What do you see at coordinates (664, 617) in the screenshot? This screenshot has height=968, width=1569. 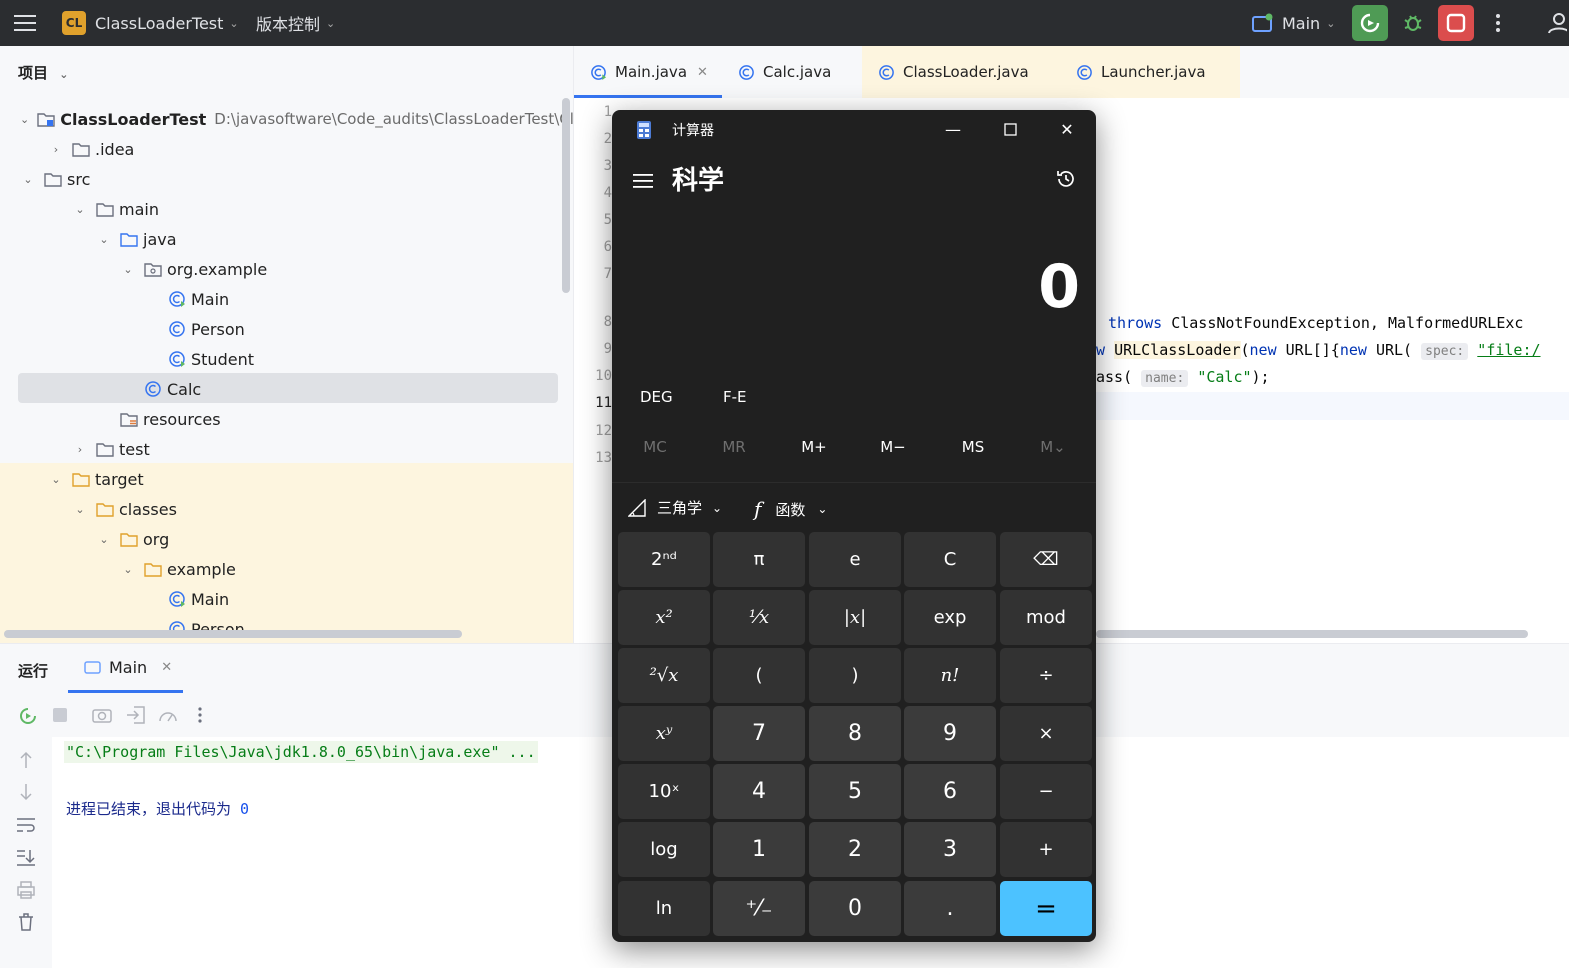 I see `square-button: x²` at bounding box center [664, 617].